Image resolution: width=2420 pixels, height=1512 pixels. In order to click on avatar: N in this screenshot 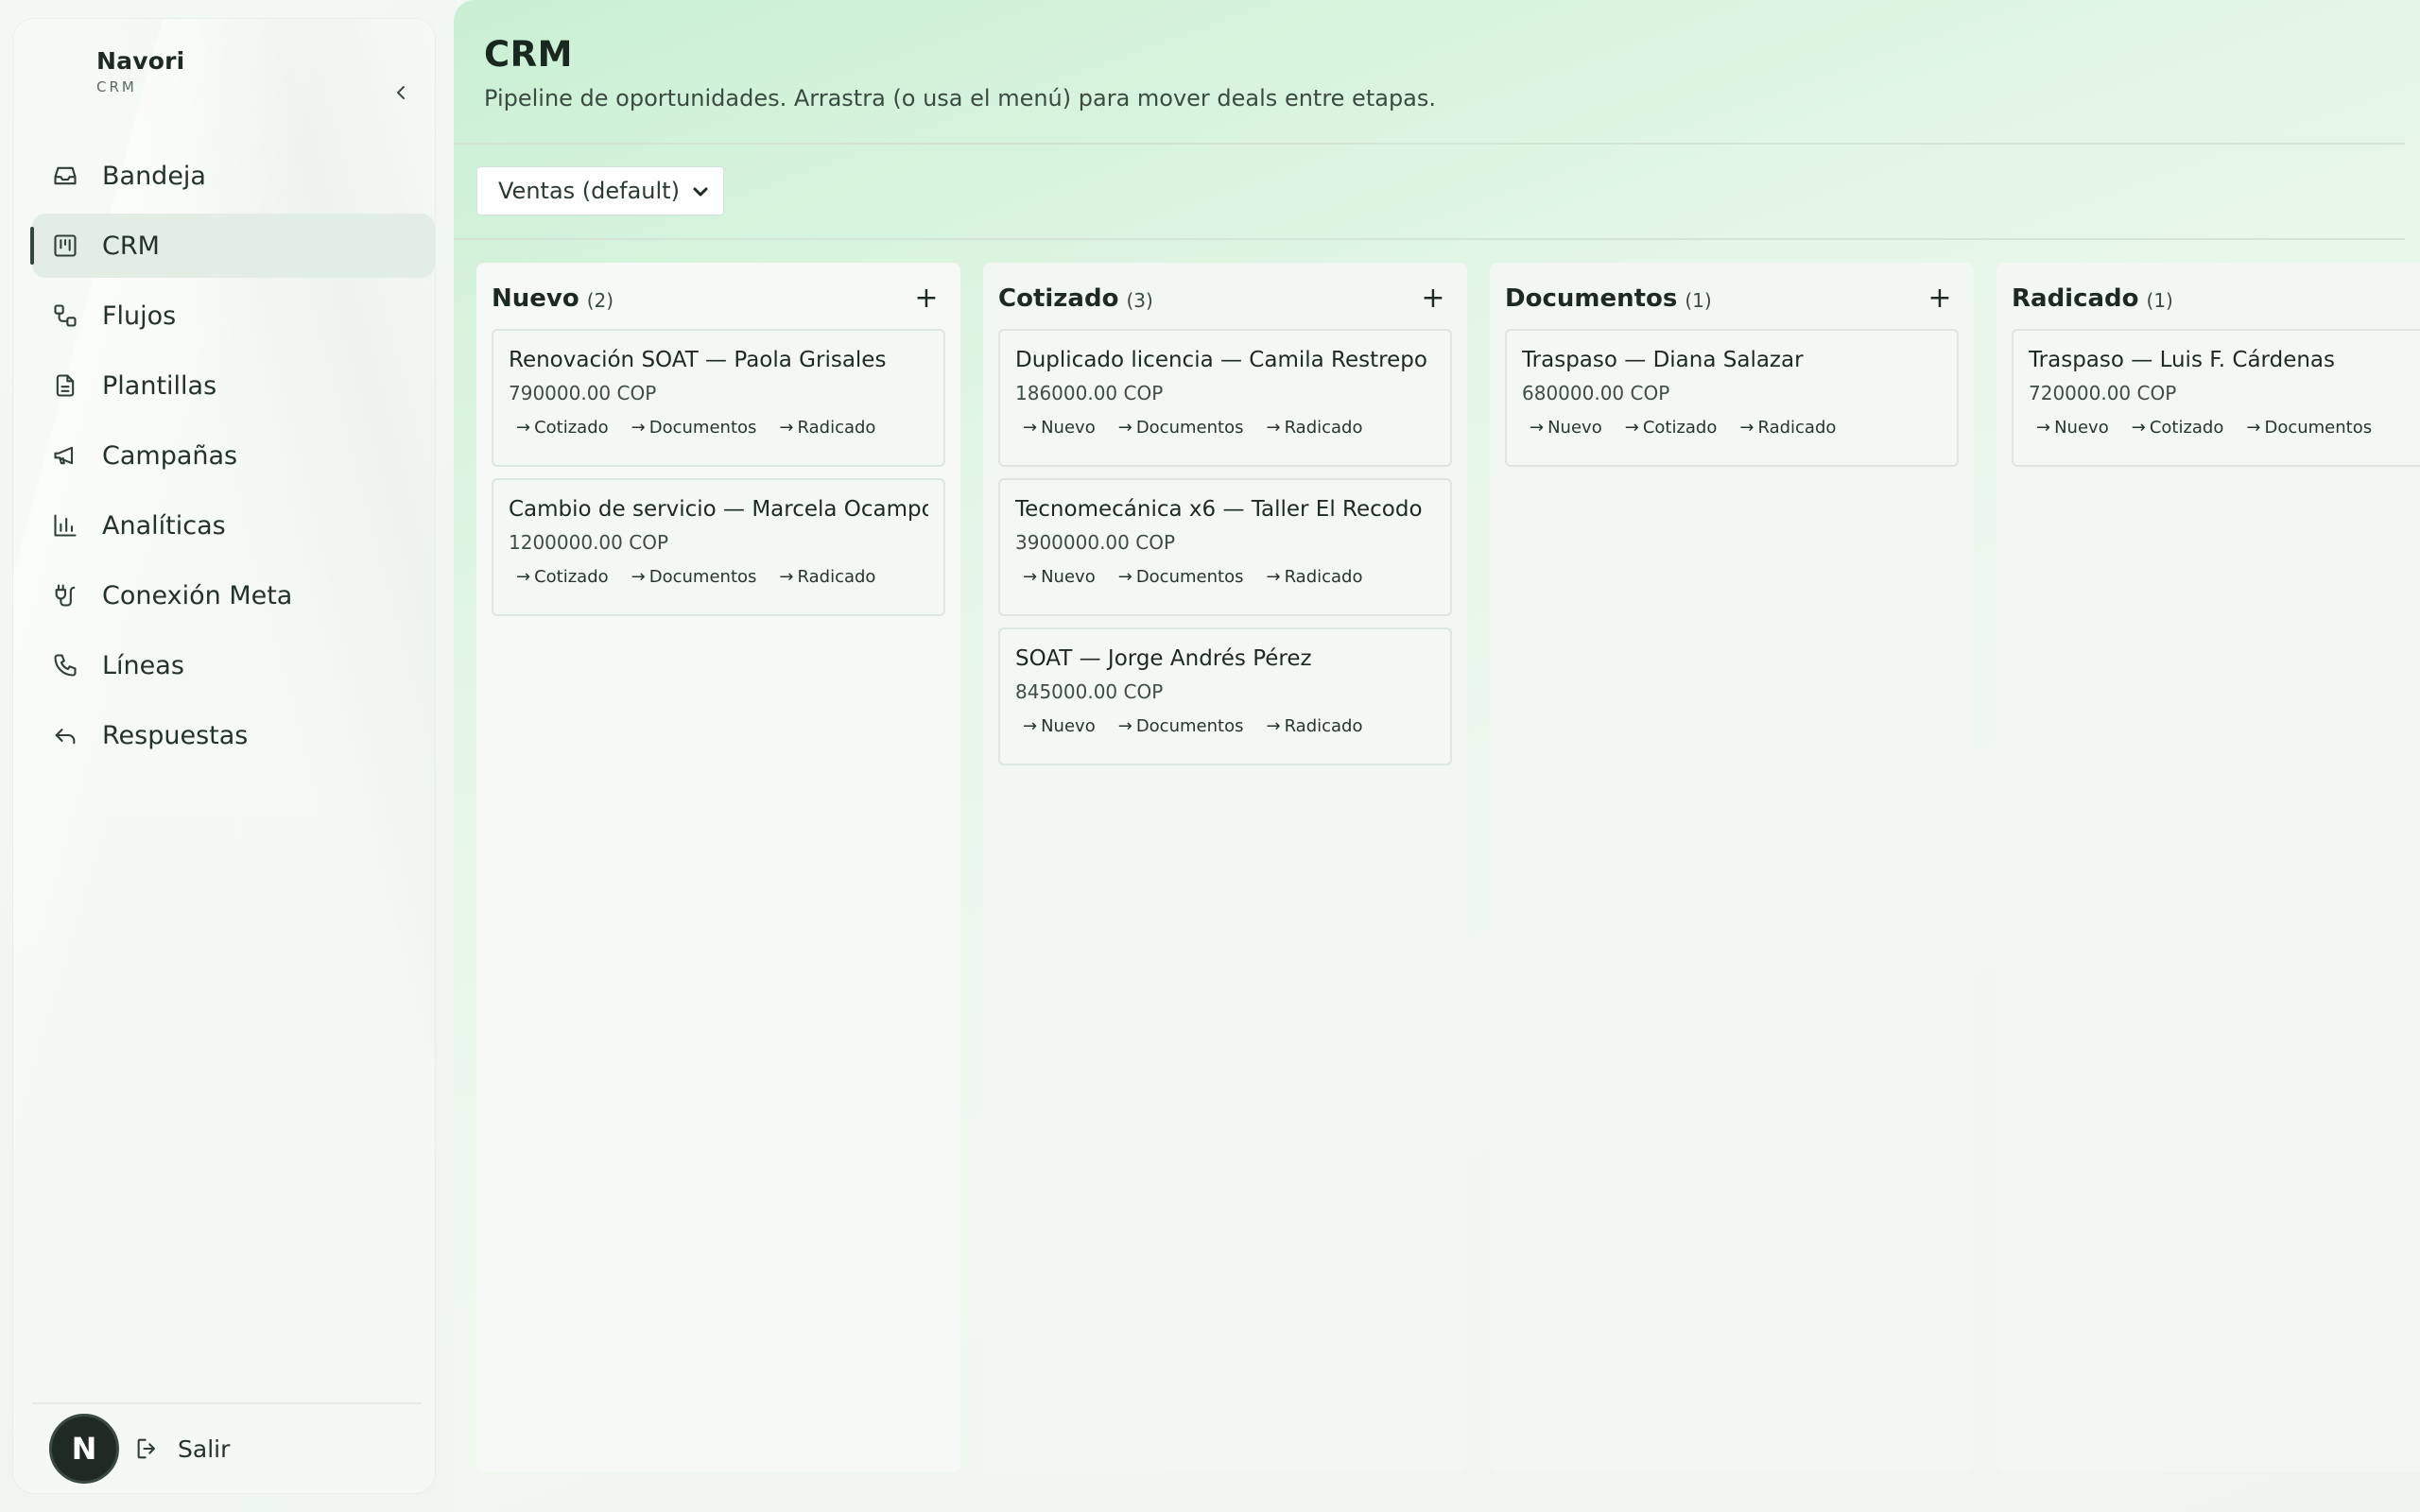, I will do `click(84, 1449)`.